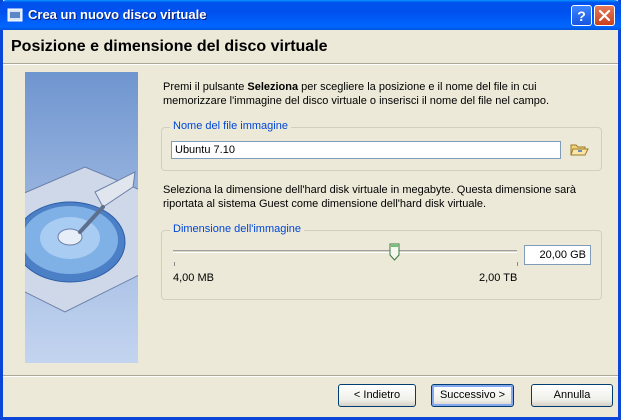  What do you see at coordinates (230, 126) in the screenshot?
I see `file-name-group-label: Nome del file immagine` at bounding box center [230, 126].